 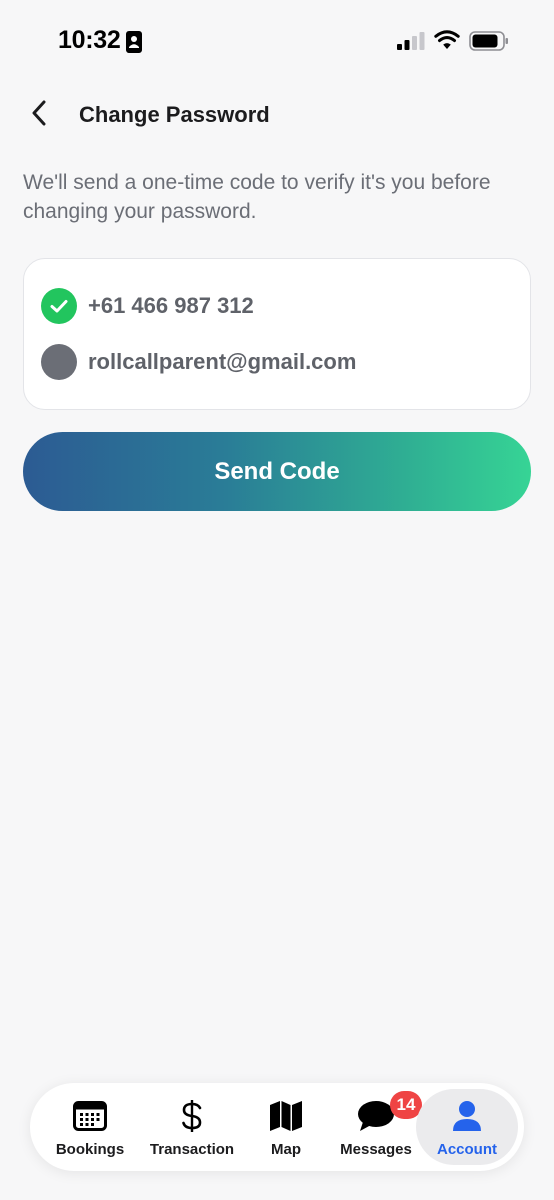 I want to click on status-time: 10:32, so click(x=89, y=40).